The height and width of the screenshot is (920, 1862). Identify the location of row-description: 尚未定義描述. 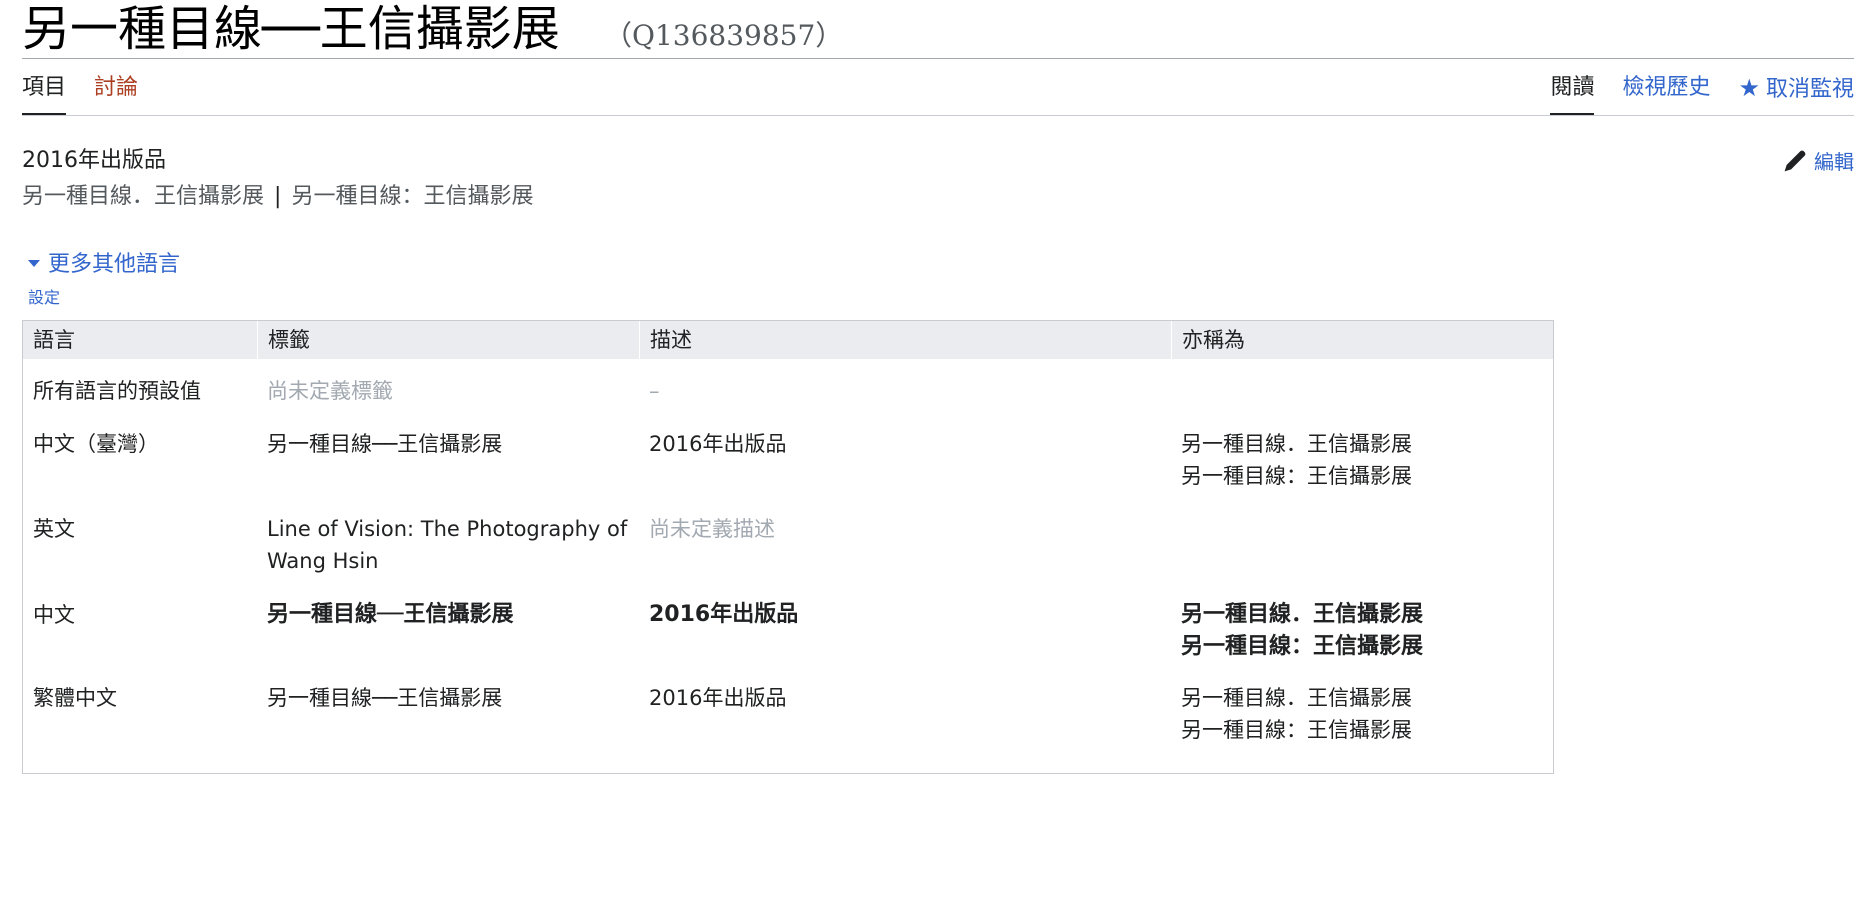
(712, 529).